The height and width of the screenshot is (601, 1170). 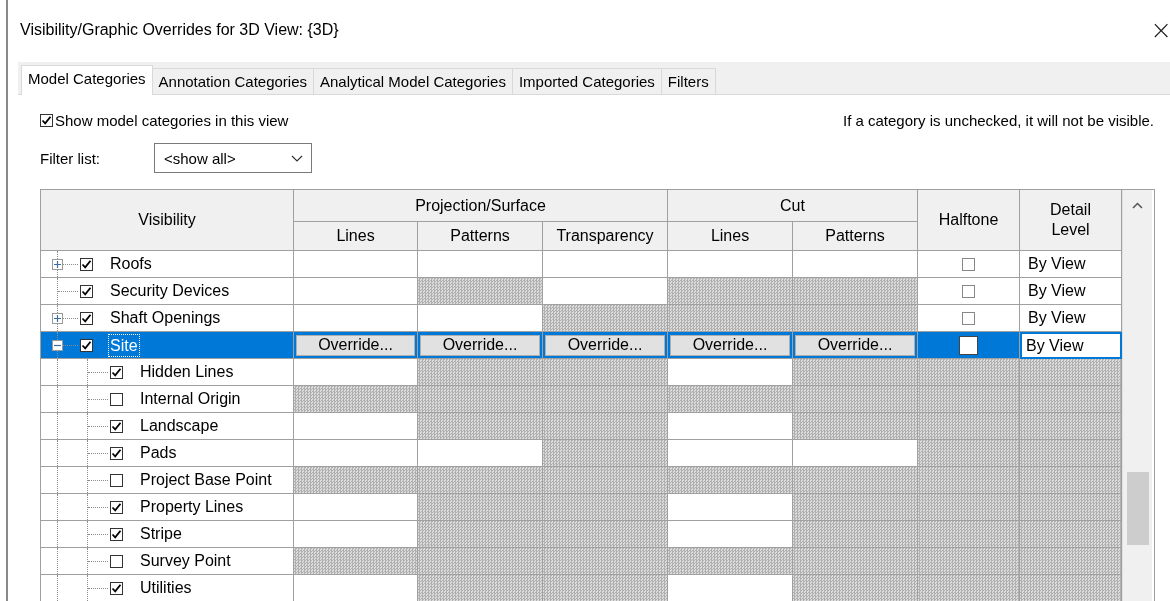 What do you see at coordinates (167, 345) in the screenshot?
I see `category-tree-cell: Site` at bounding box center [167, 345].